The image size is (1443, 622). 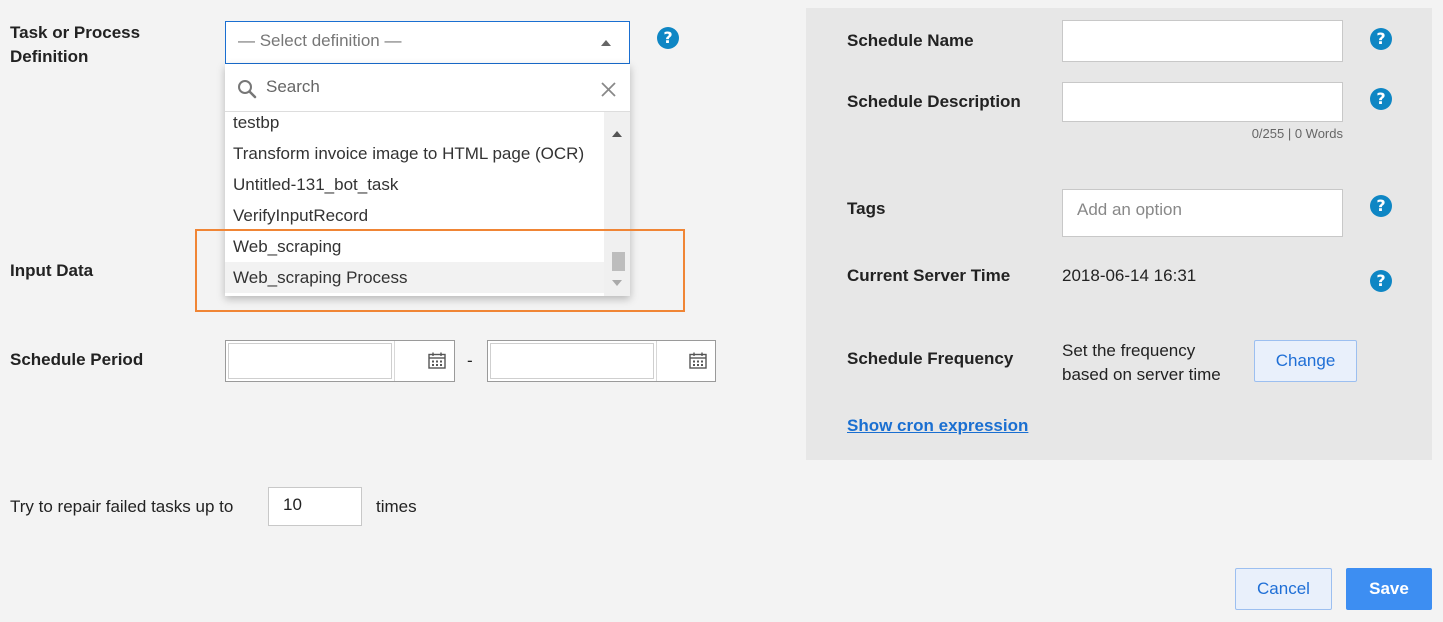 I want to click on end-date-field, so click(x=601, y=361).